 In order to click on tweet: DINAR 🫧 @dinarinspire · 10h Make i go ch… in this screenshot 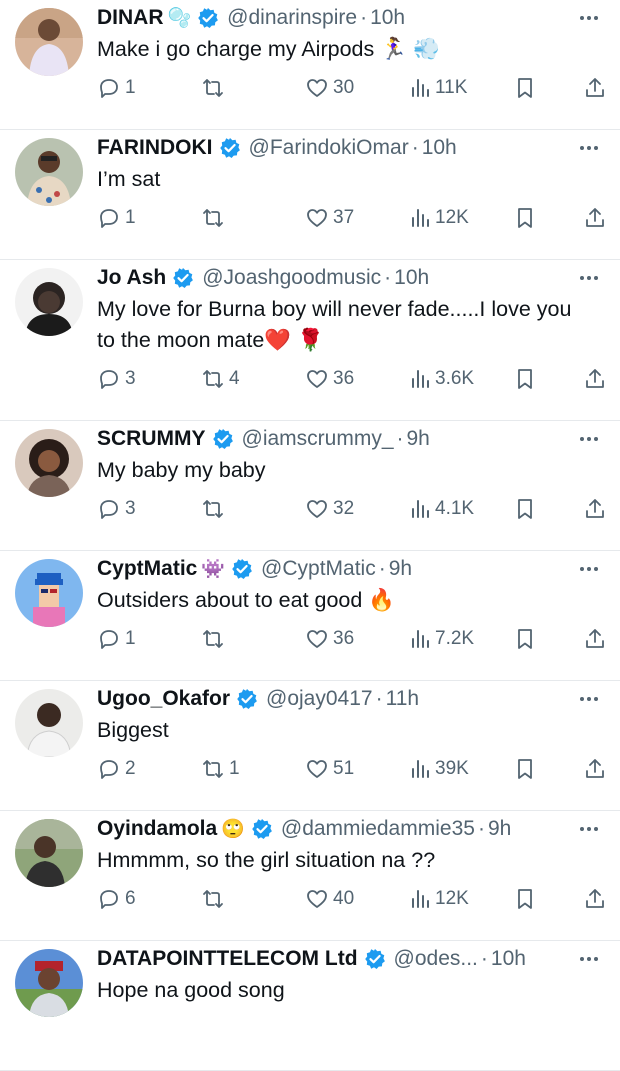, I will do `click(310, 65)`.